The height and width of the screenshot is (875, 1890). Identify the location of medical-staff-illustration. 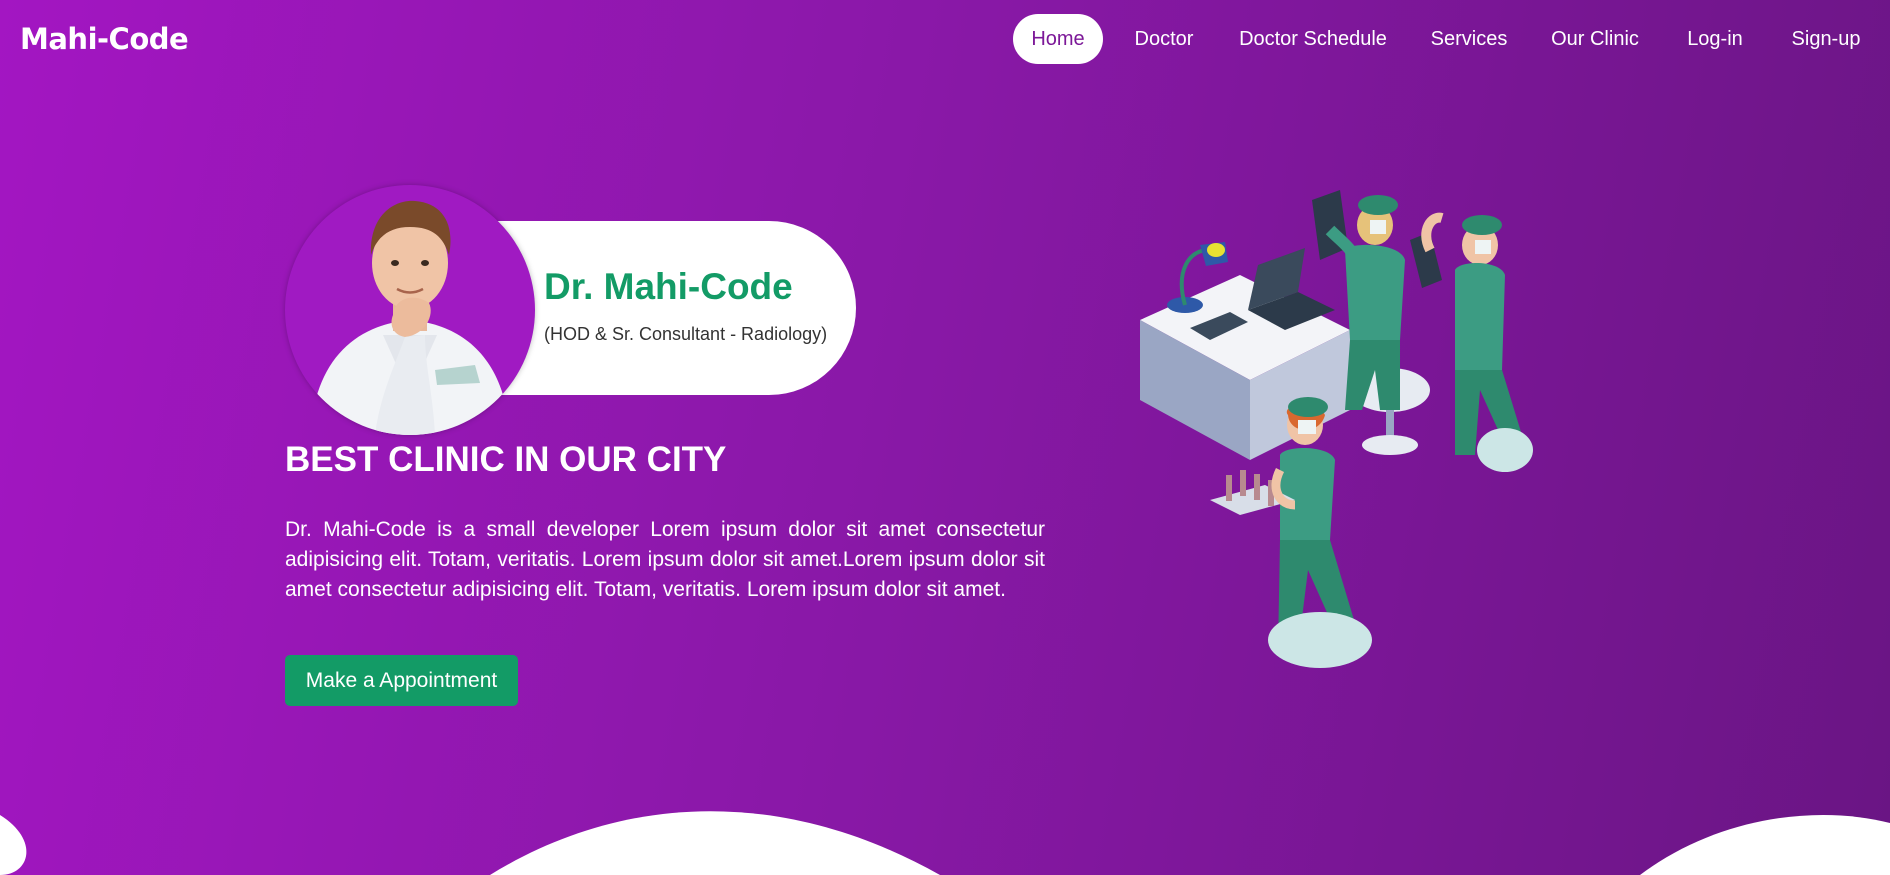
(1345, 430).